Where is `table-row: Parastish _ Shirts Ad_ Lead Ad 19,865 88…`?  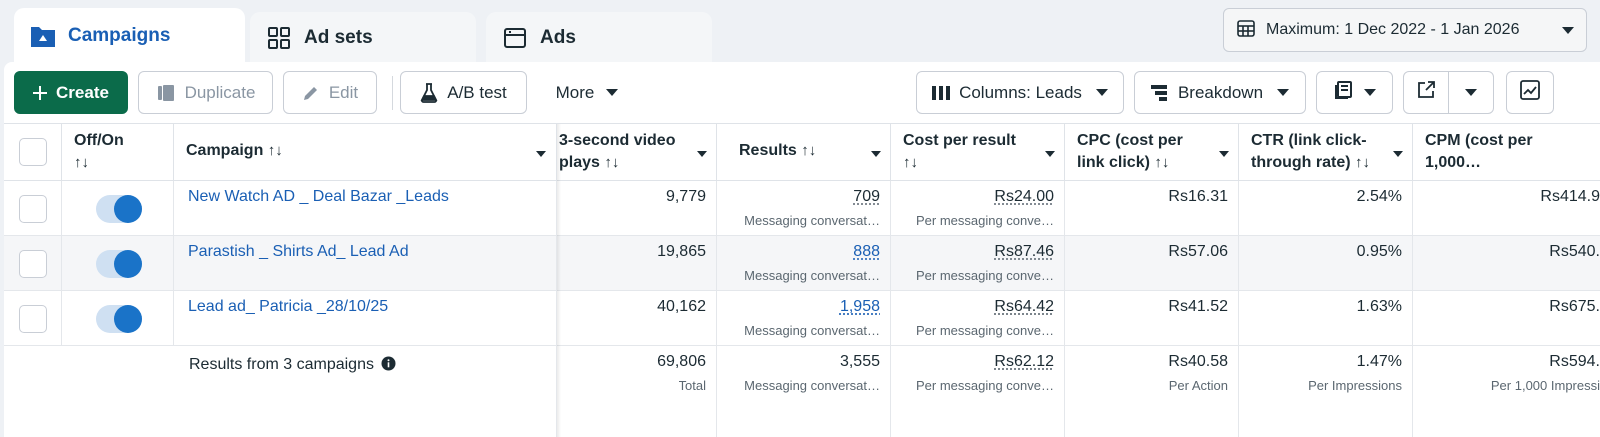
table-row: Parastish _ Shirts Ad_ Lead Ad 19,865 88… is located at coordinates (802, 263).